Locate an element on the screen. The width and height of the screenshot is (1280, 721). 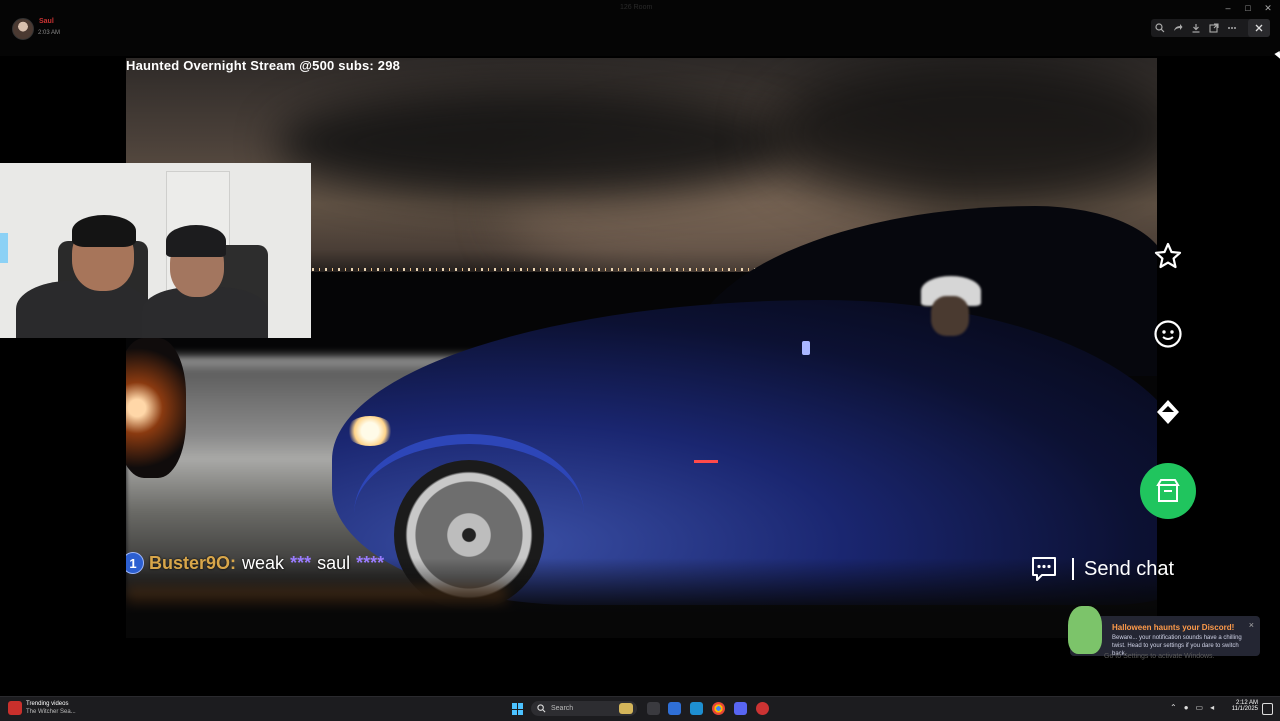
chat-username: Buster9O is located at coordinates (190, 562).